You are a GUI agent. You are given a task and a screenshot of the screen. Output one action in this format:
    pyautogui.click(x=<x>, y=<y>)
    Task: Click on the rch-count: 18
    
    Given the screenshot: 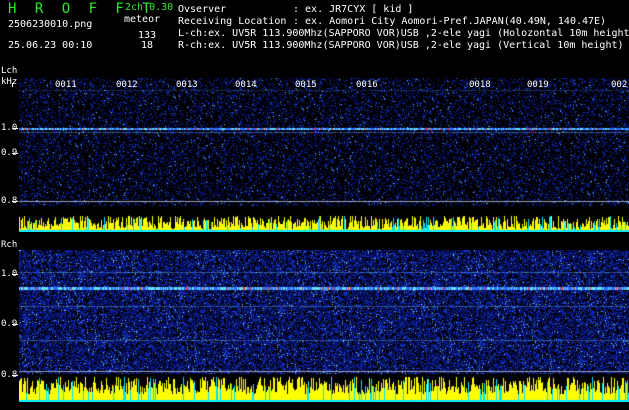 What is the action you would take?
    pyautogui.click(x=147, y=45)
    